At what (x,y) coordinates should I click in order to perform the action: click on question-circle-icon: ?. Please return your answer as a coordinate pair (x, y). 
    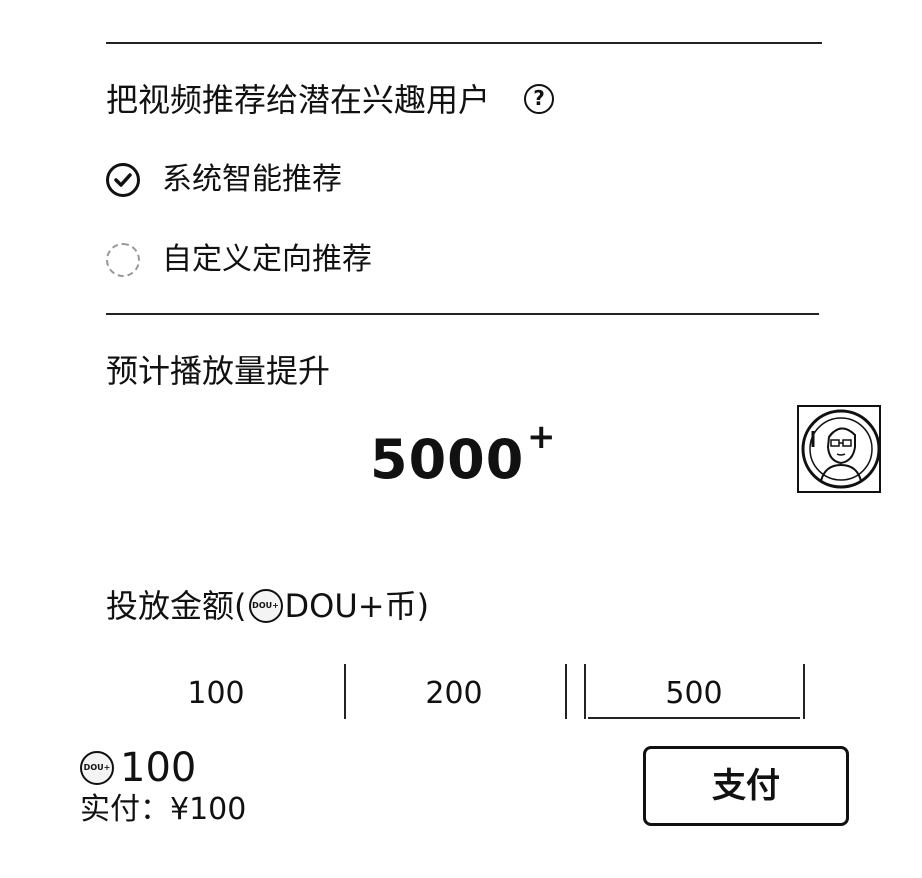
    Looking at the image, I should click on (539, 99).